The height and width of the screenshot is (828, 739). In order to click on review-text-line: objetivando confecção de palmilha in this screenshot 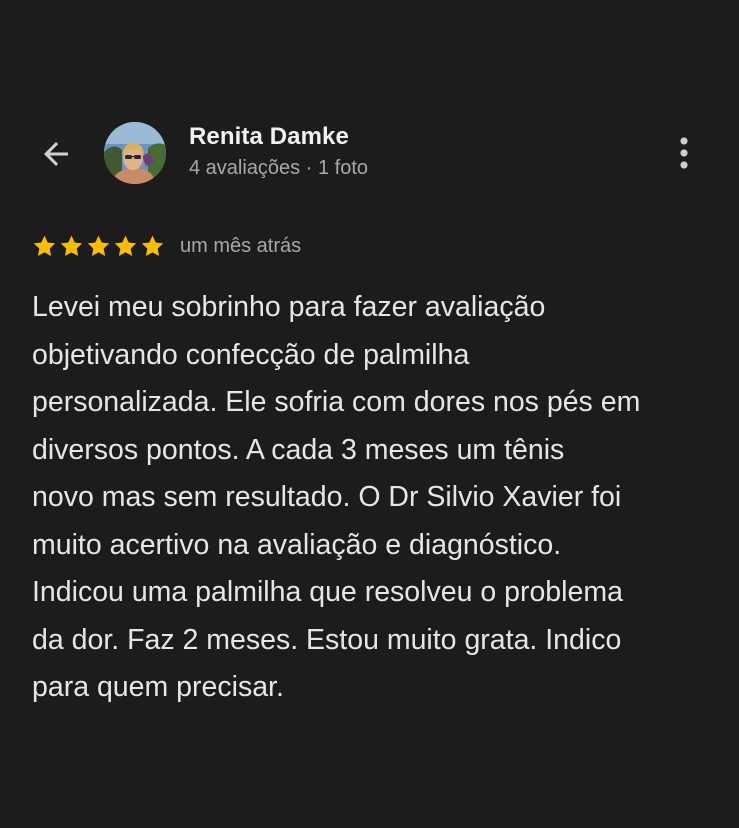, I will do `click(251, 354)`.